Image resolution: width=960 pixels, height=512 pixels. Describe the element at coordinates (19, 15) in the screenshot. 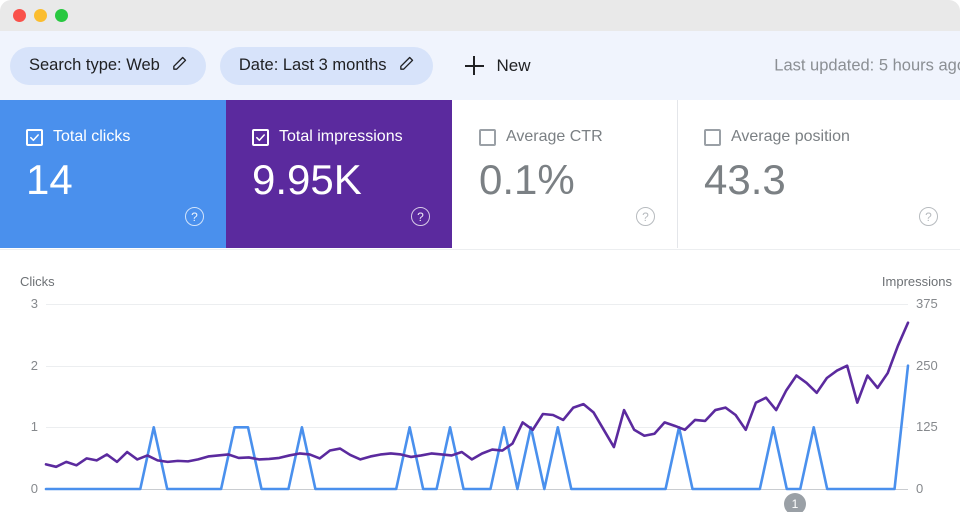

I see `close-button` at that location.